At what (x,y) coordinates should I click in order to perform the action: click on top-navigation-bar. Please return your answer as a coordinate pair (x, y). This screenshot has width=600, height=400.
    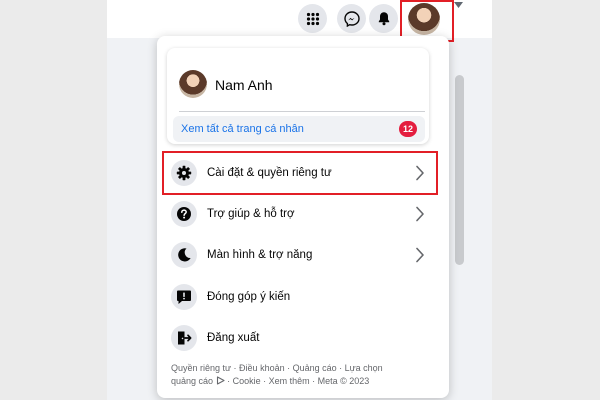
    Looking at the image, I should click on (299, 19).